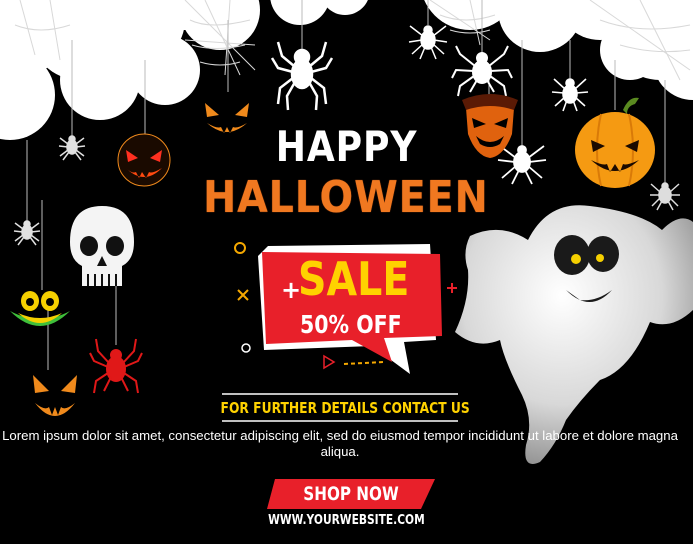  I want to click on sale-label: SALE, so click(354, 279).